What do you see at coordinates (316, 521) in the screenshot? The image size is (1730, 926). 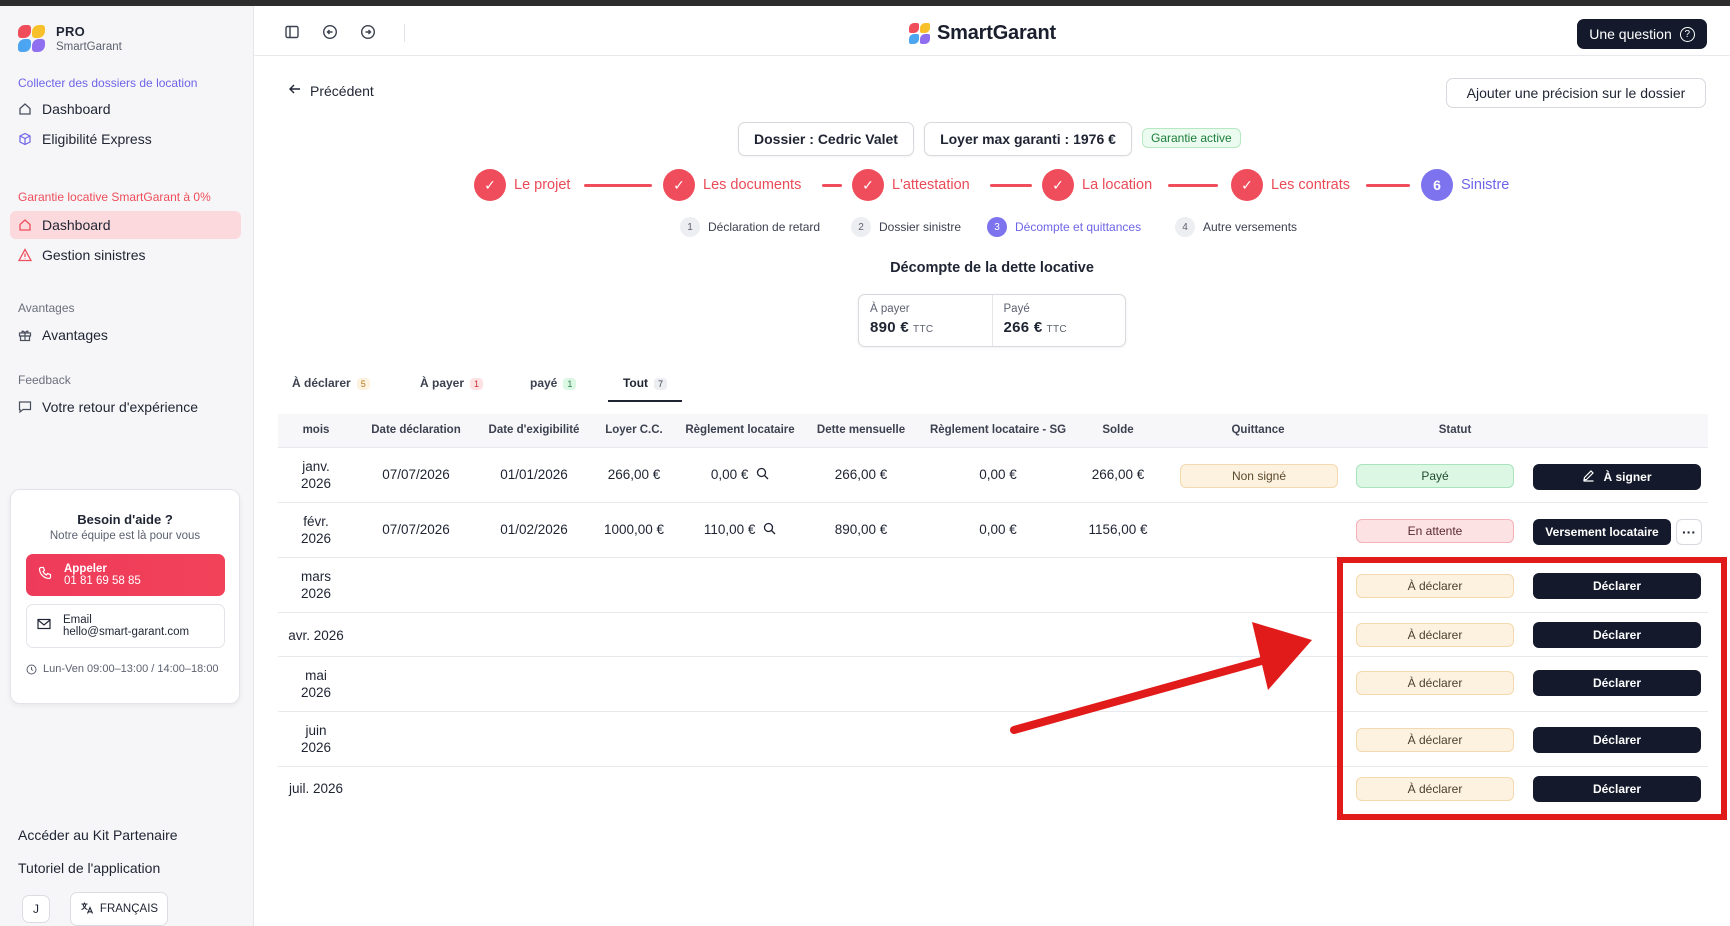 I see `month-name: févr.` at bounding box center [316, 521].